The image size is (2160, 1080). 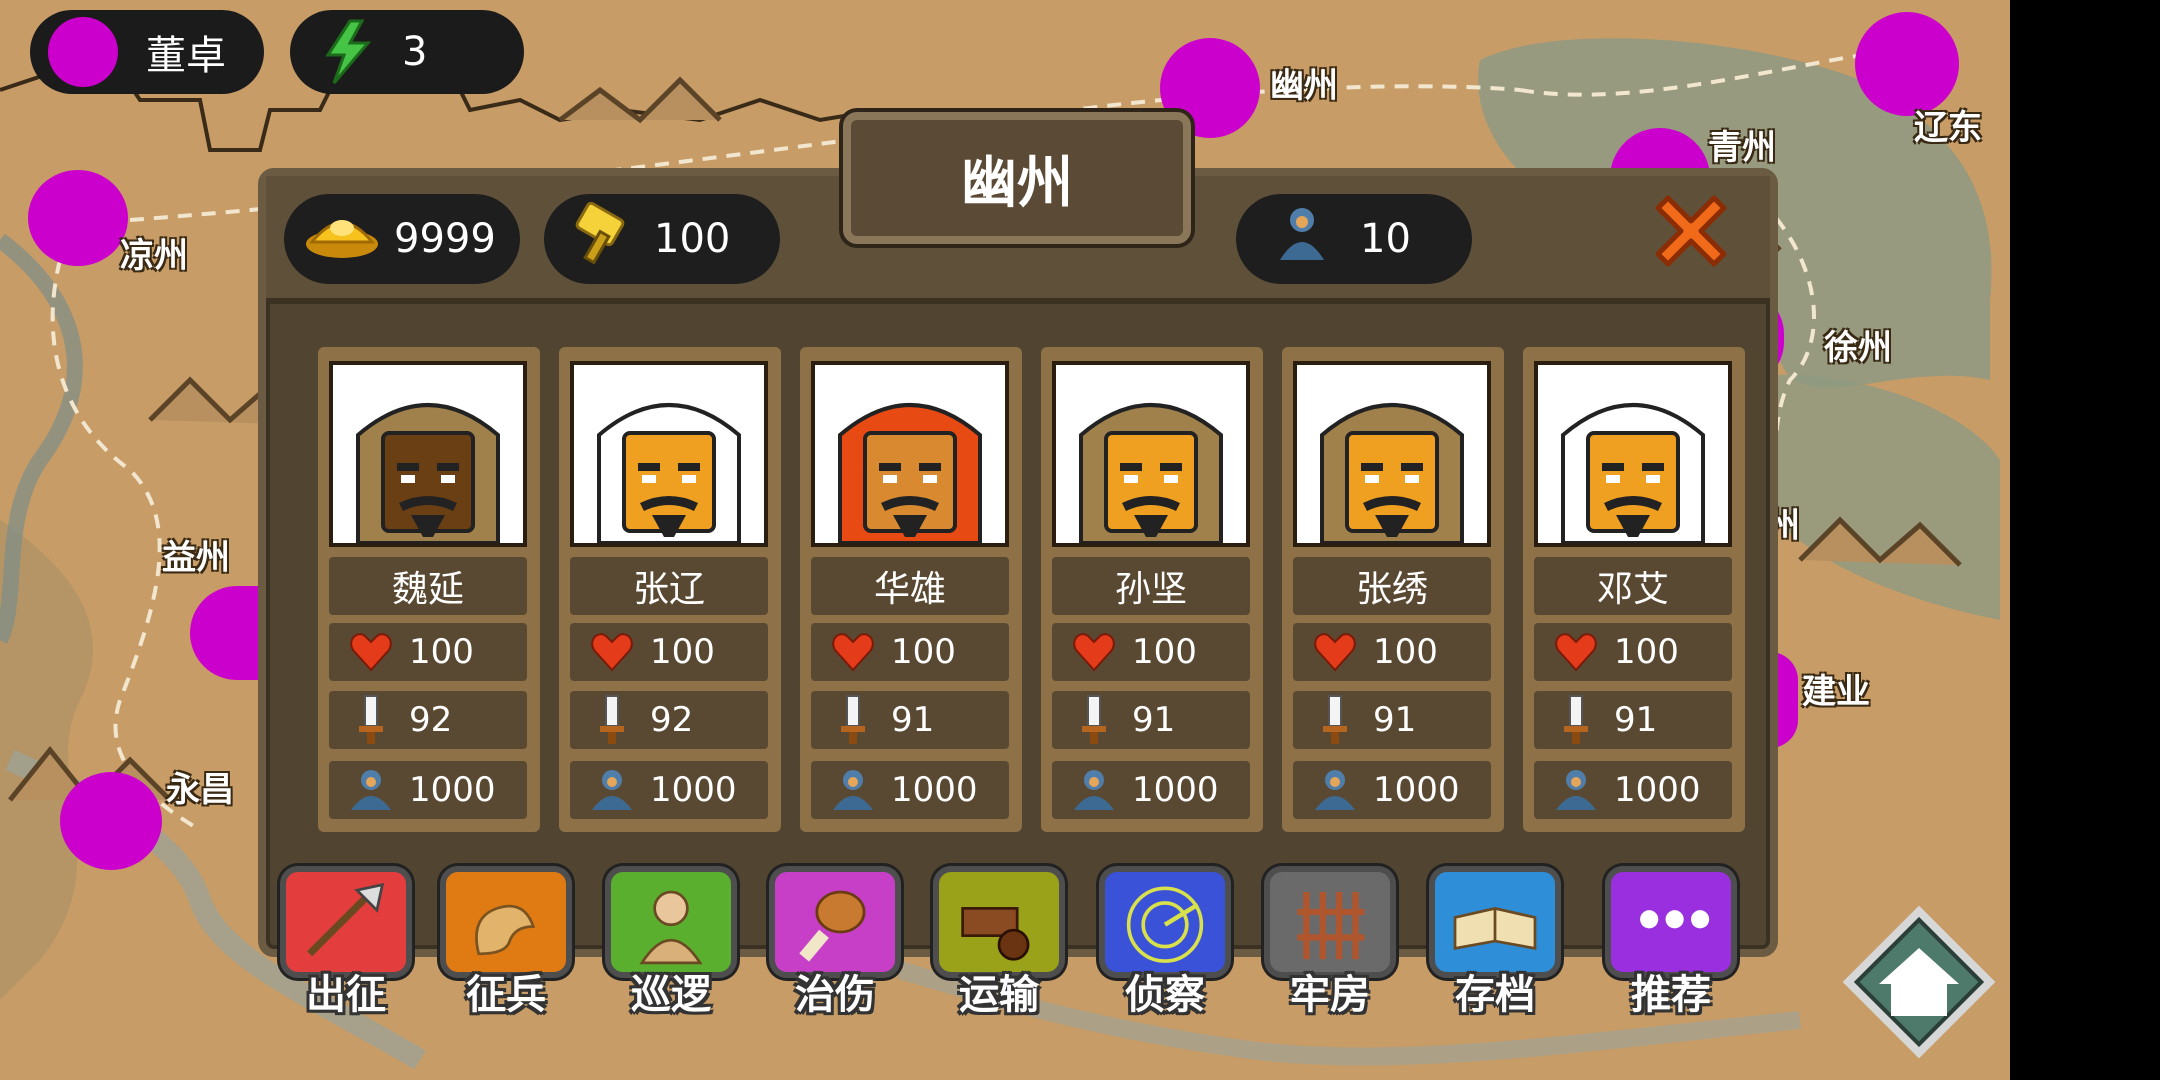 What do you see at coordinates (200, 790) in the screenshot?
I see `city-label-yongchang: 永昌` at bounding box center [200, 790].